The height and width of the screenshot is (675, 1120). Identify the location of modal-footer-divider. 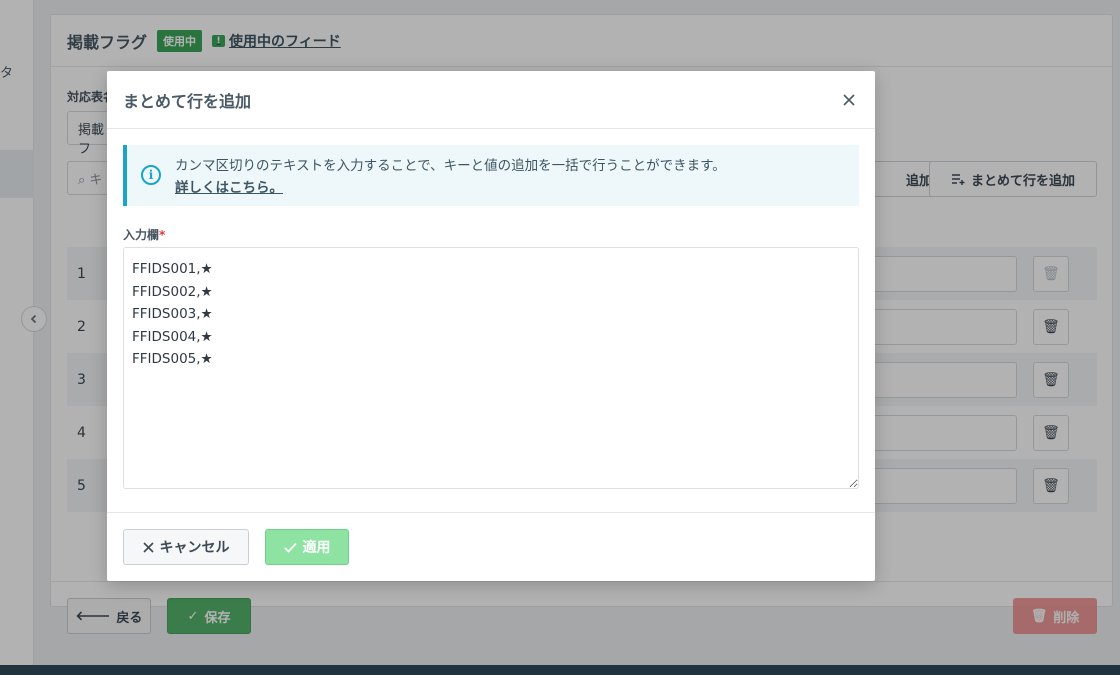
(491, 512).